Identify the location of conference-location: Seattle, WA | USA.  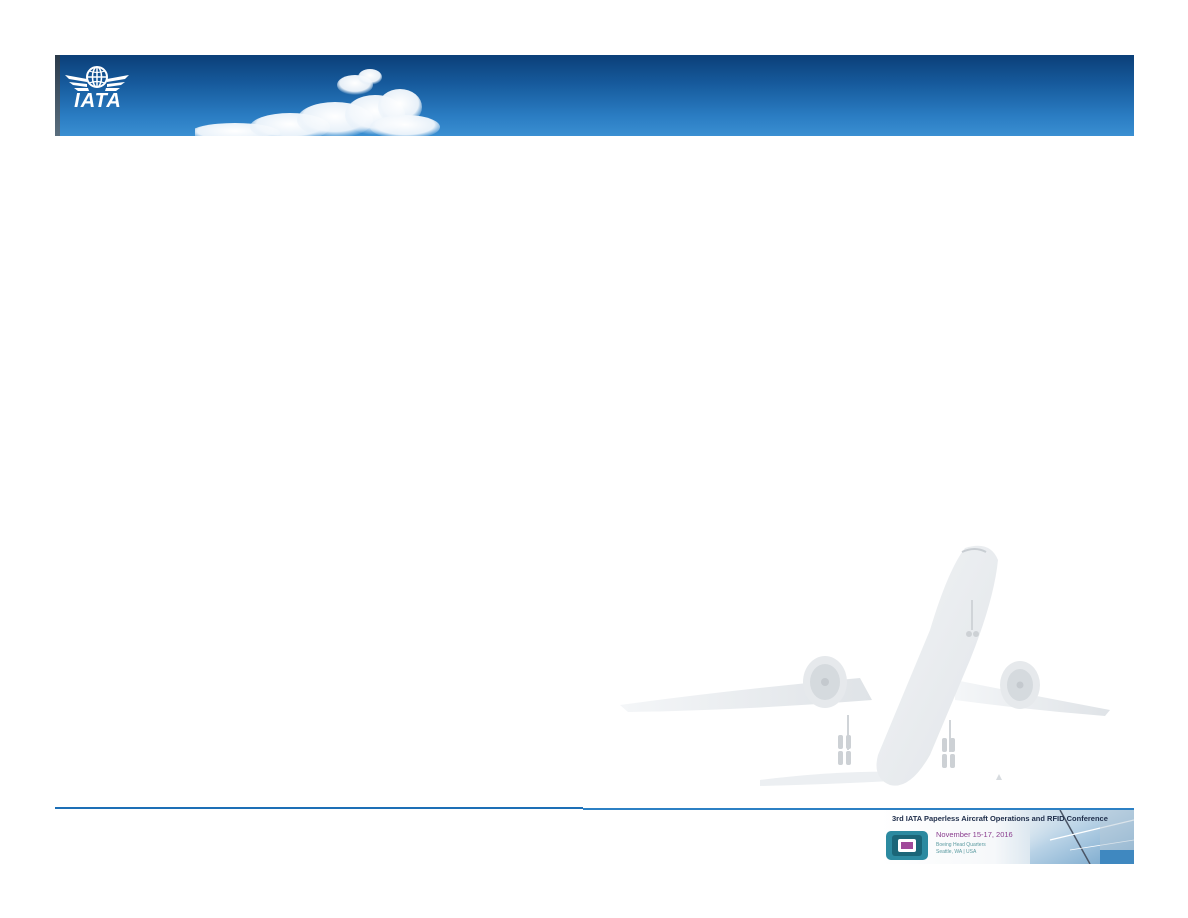
(956, 852).